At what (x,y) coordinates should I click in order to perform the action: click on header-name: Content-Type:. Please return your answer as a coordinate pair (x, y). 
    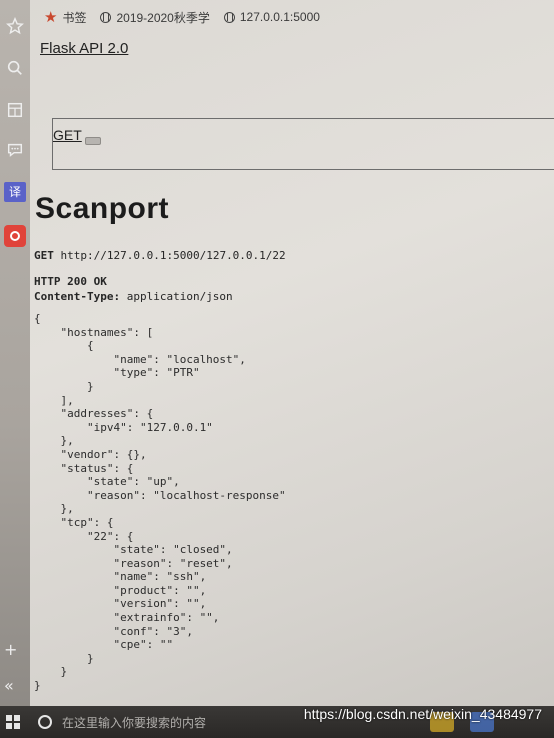
    Looking at the image, I should click on (77, 296).